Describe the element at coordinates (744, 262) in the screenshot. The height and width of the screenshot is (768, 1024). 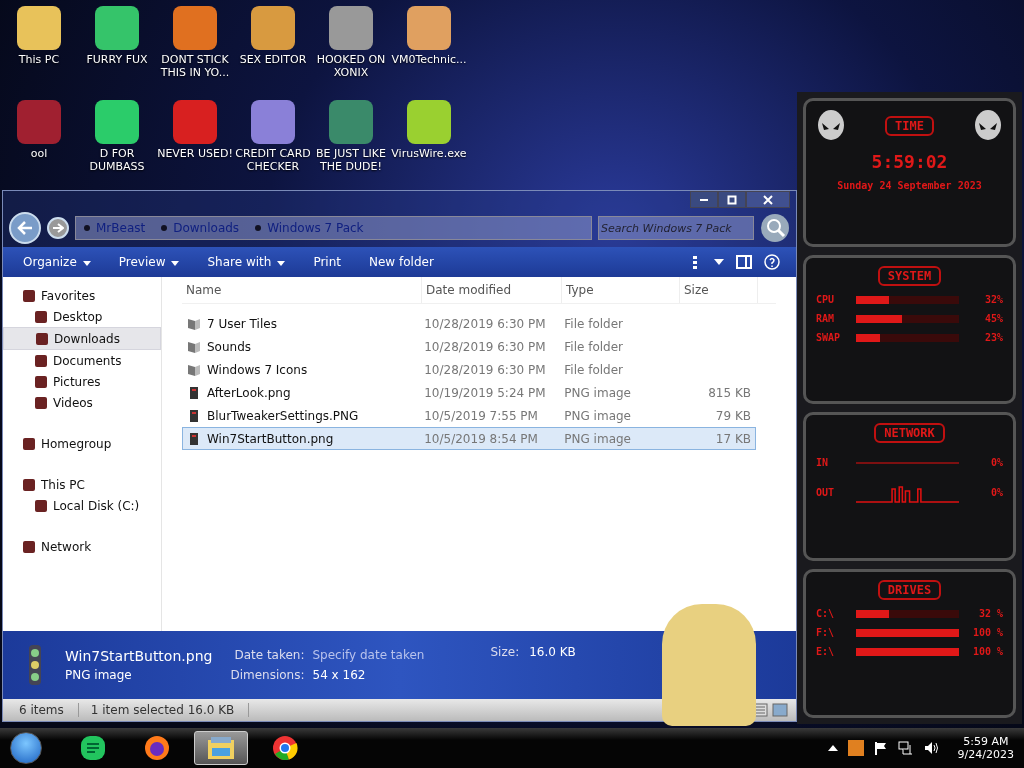
I see `preview-pane-icon` at that location.